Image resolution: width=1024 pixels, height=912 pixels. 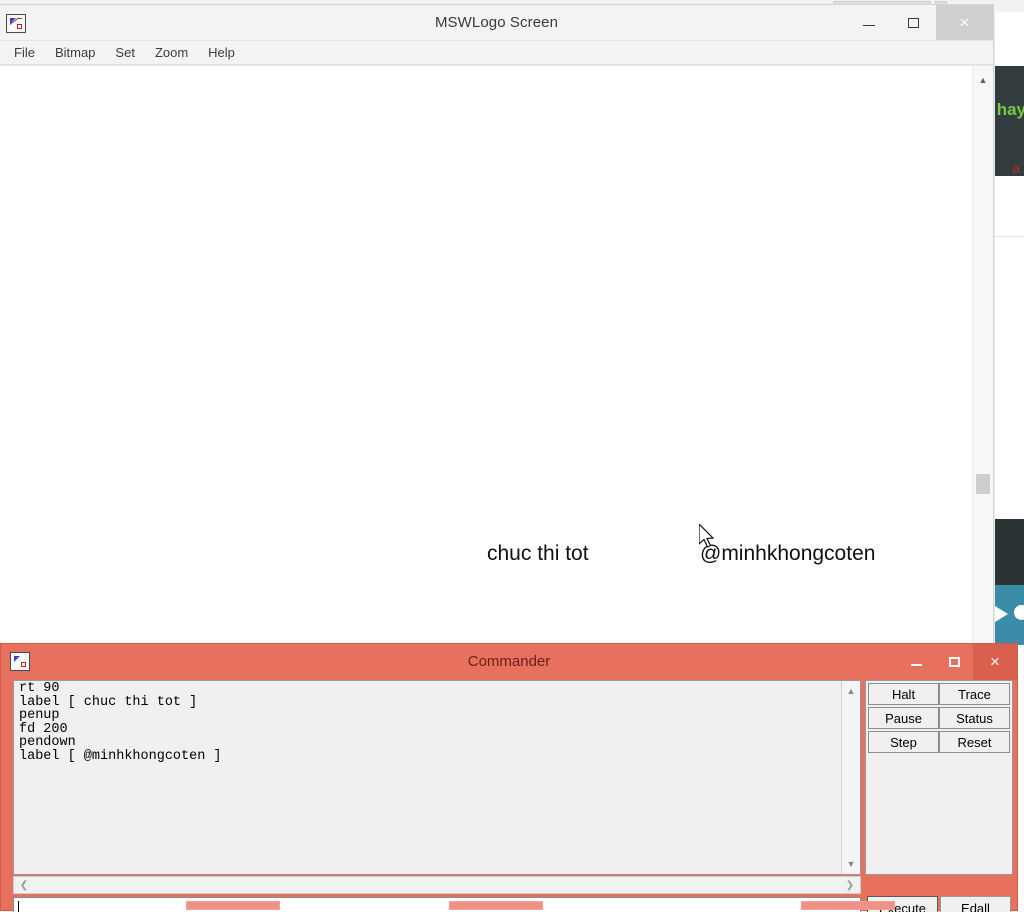 I want to click on screen-titlebar: MSWLogo Screen ×, so click(x=496, y=23).